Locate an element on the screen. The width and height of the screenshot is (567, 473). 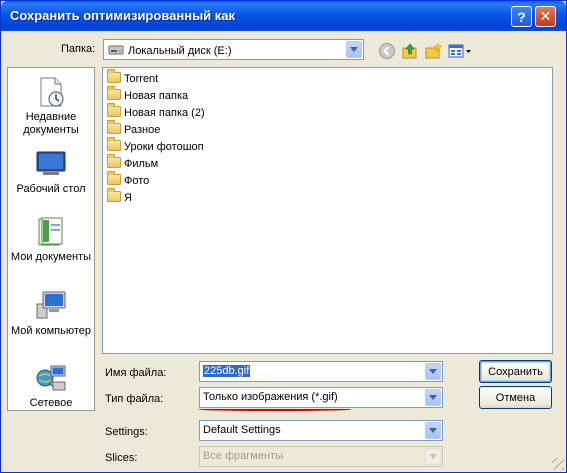
views-menu-icon is located at coordinates (460, 51).